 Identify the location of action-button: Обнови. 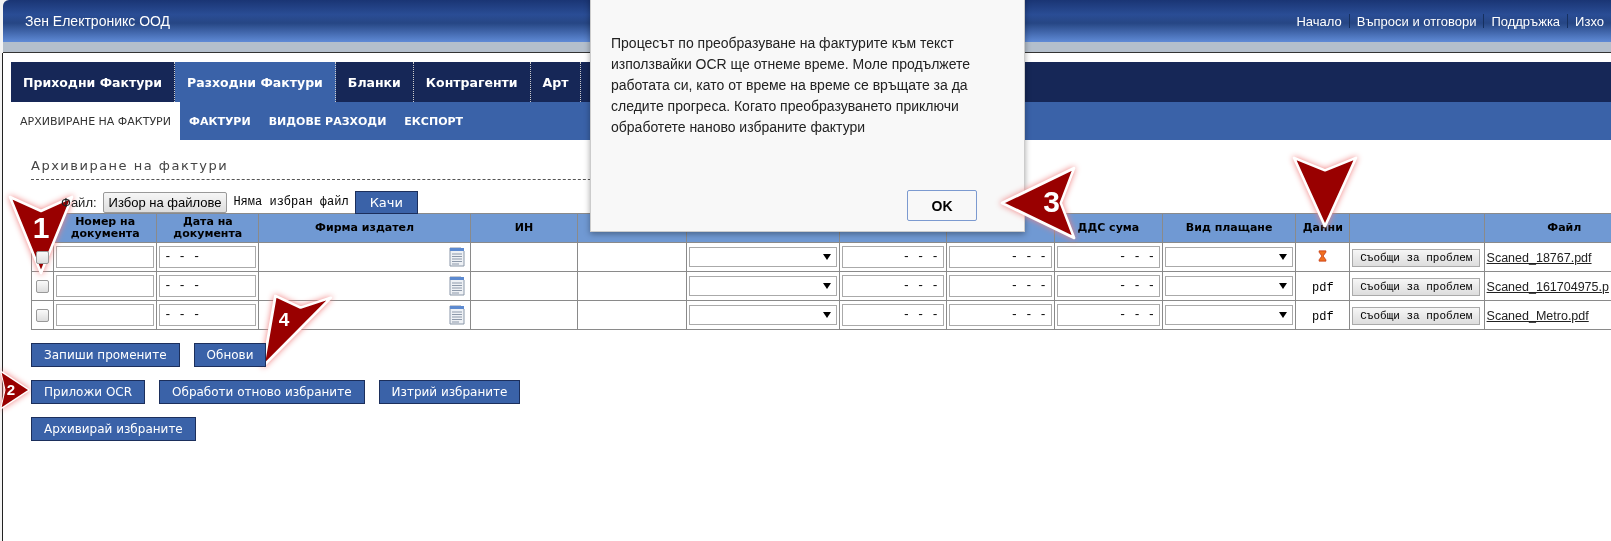
(230, 355).